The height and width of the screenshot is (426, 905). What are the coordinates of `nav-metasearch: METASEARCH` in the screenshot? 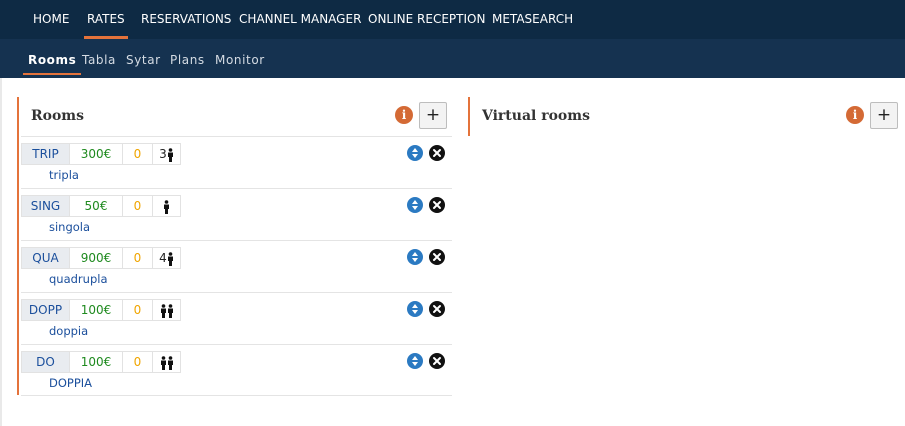 It's located at (532, 19).